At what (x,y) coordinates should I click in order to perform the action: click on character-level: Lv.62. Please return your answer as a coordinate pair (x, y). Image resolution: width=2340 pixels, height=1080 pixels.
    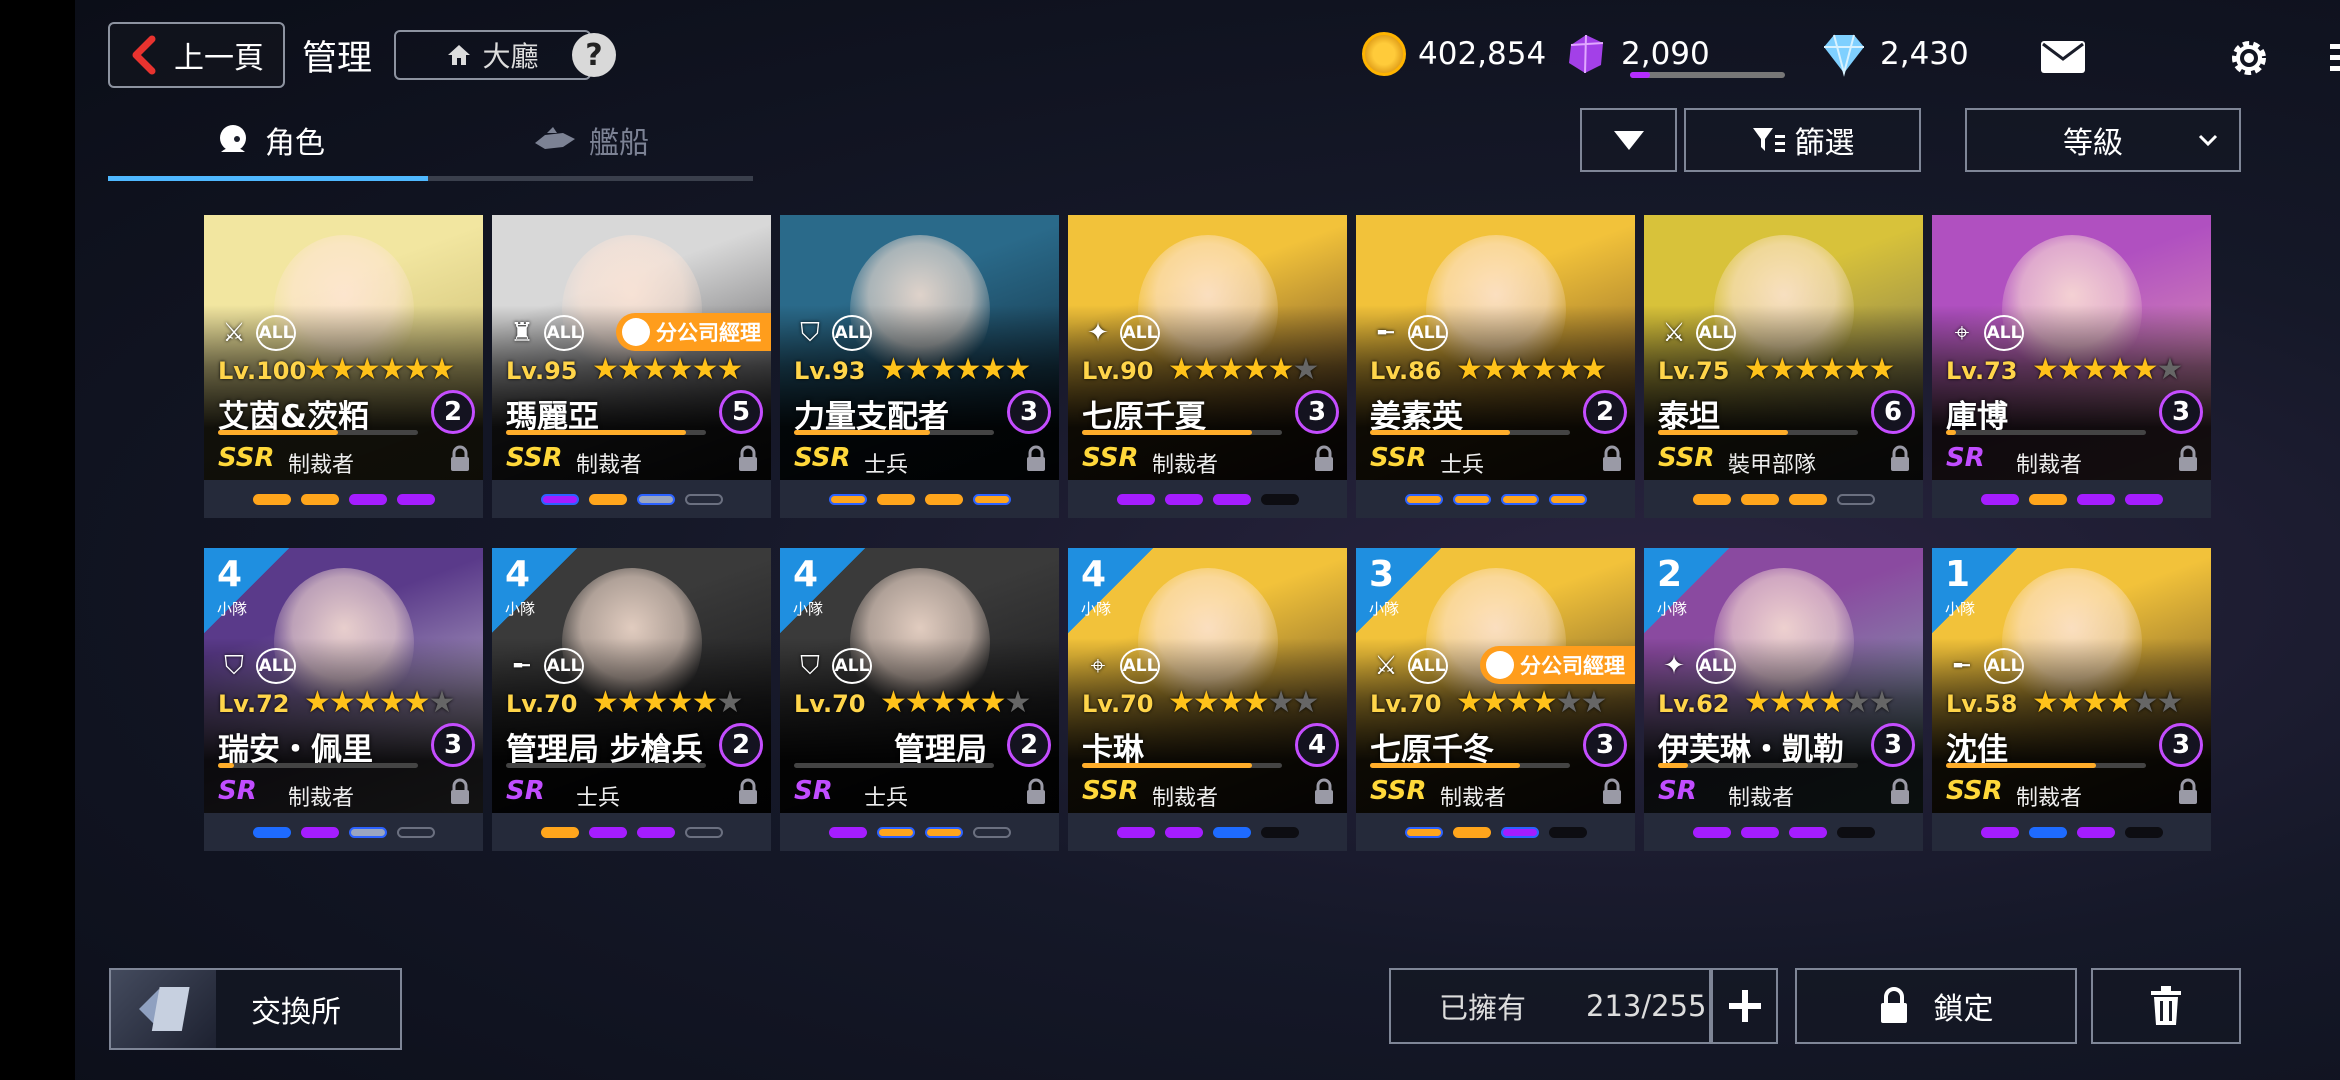
    Looking at the image, I should click on (1694, 704).